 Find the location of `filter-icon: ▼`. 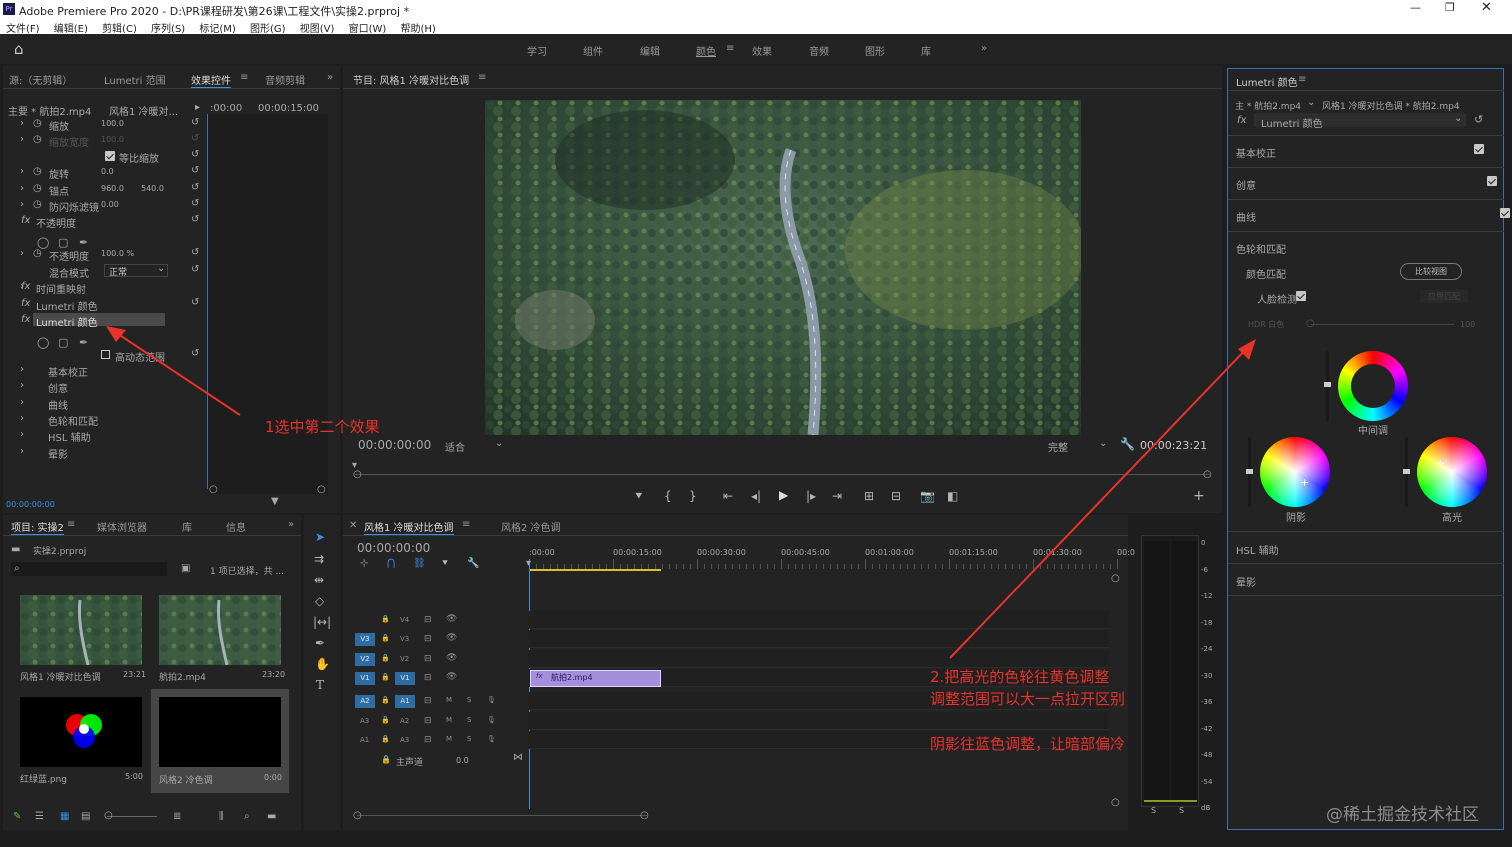

filter-icon: ▼ is located at coordinates (275, 501).